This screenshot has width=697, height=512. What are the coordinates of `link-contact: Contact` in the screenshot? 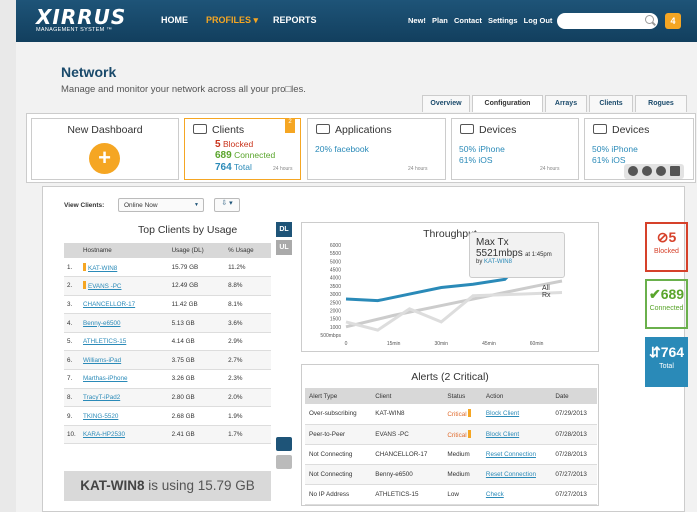 It's located at (468, 20).